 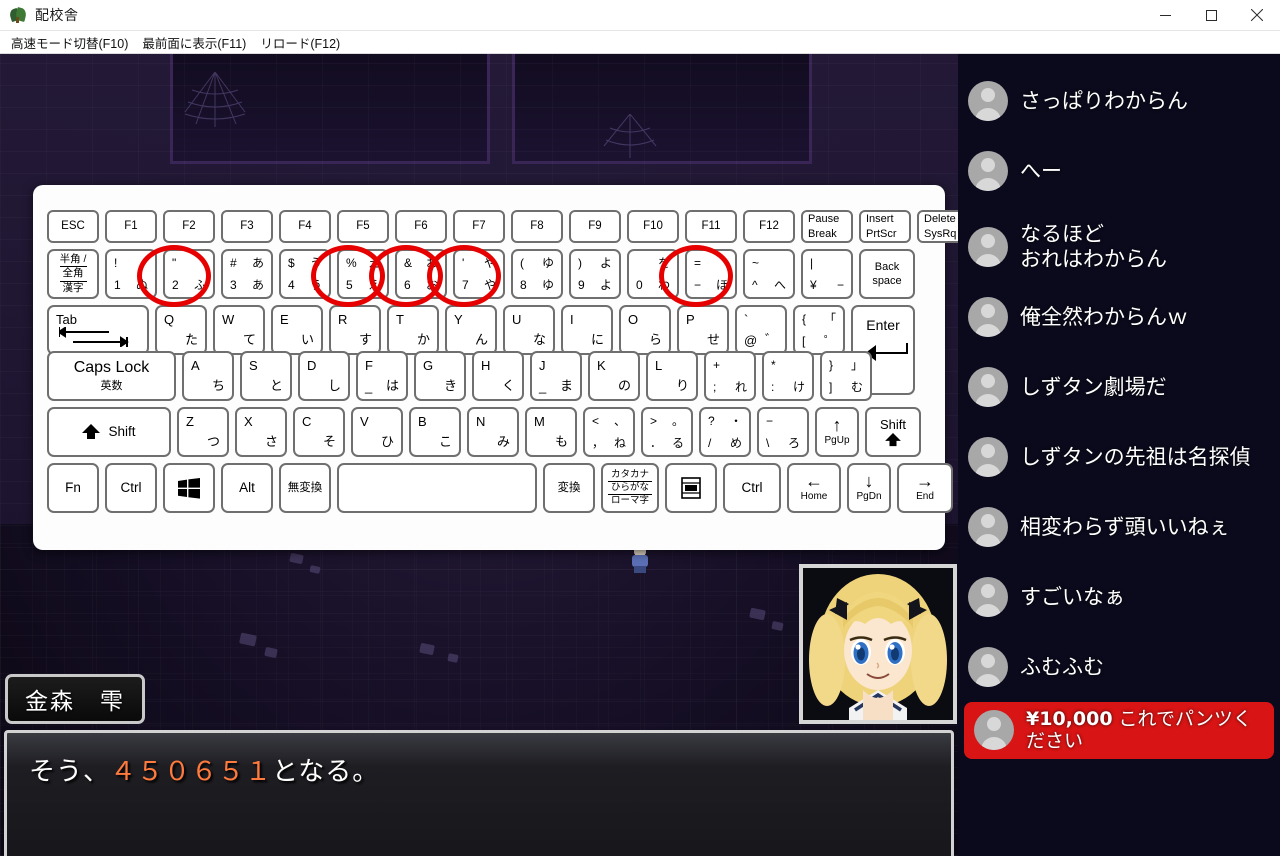 I want to click on key-c: Cそ, so click(x=319, y=432).